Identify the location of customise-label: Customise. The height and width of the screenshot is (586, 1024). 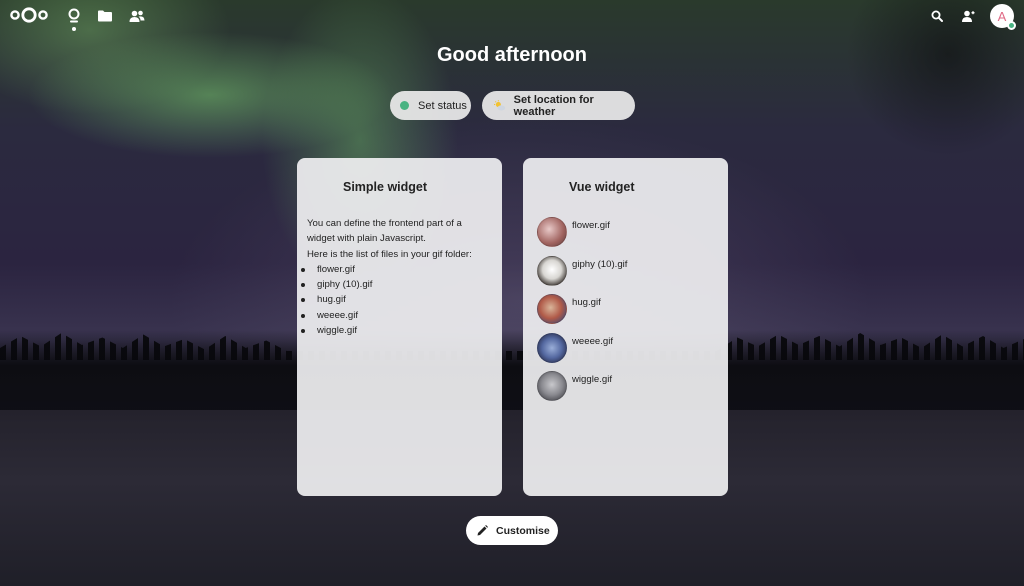
(523, 530).